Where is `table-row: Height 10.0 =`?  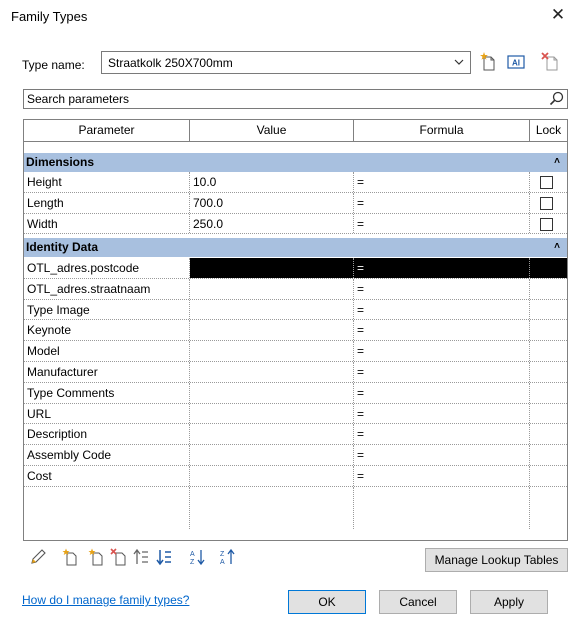
table-row: Height 10.0 = is located at coordinates (295, 182).